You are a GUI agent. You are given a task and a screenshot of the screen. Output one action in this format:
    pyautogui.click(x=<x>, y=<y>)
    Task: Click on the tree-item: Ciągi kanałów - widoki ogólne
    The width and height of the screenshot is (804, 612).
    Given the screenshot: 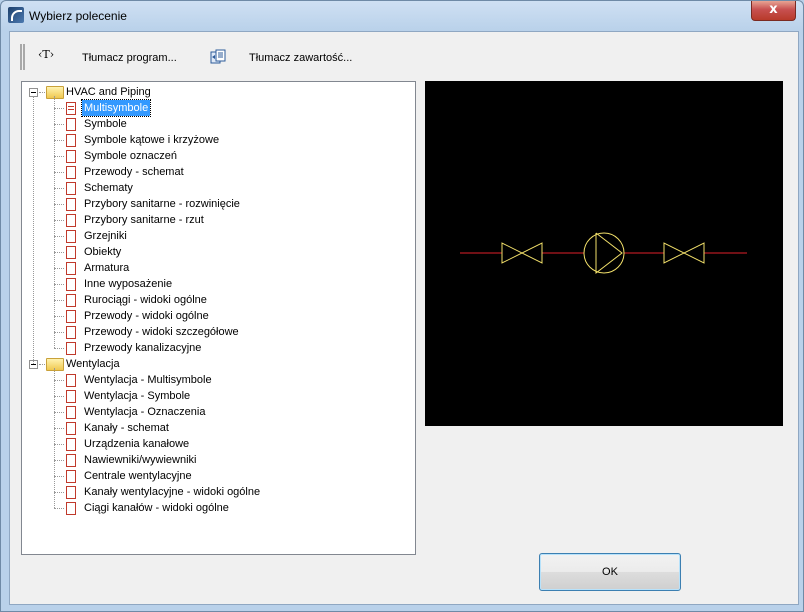 What is the action you would take?
    pyautogui.click(x=156, y=508)
    